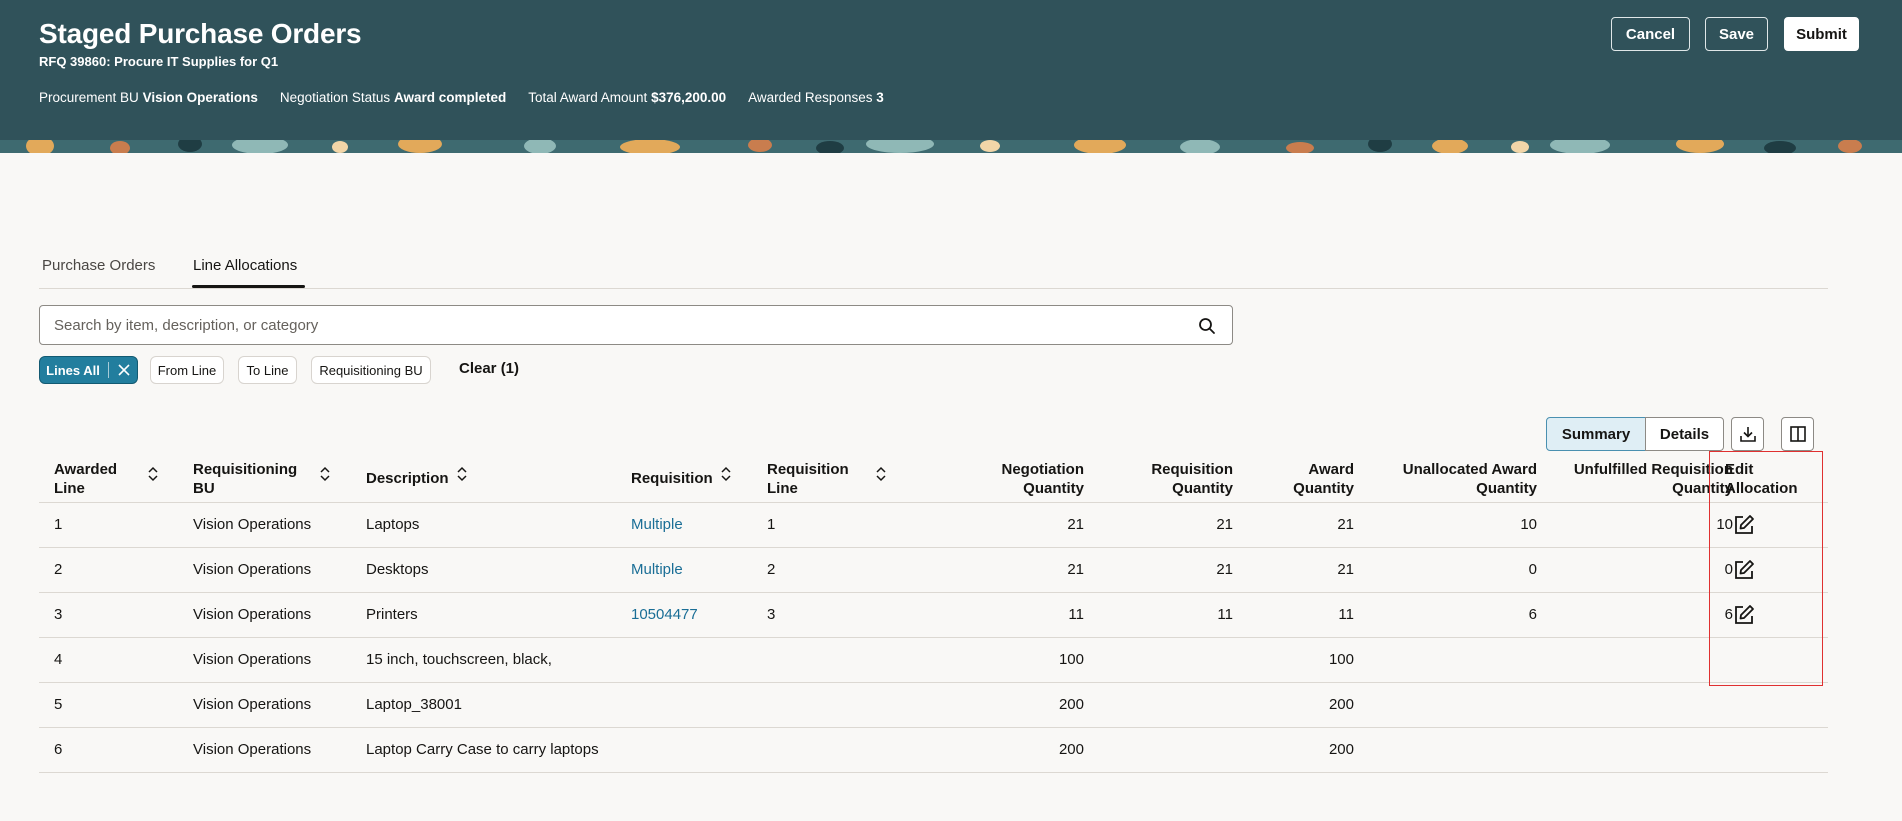  Describe the element at coordinates (1346, 614) in the screenshot. I see `award-quantity-cell: 11` at that location.